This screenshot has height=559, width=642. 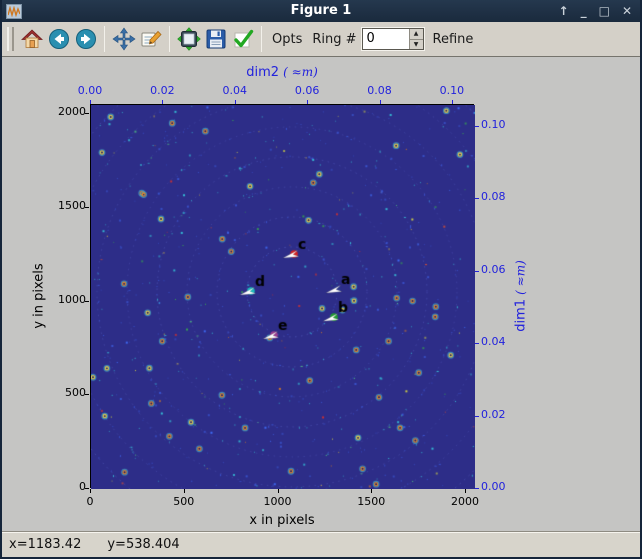 I want to click on apply-button, so click(x=242, y=39).